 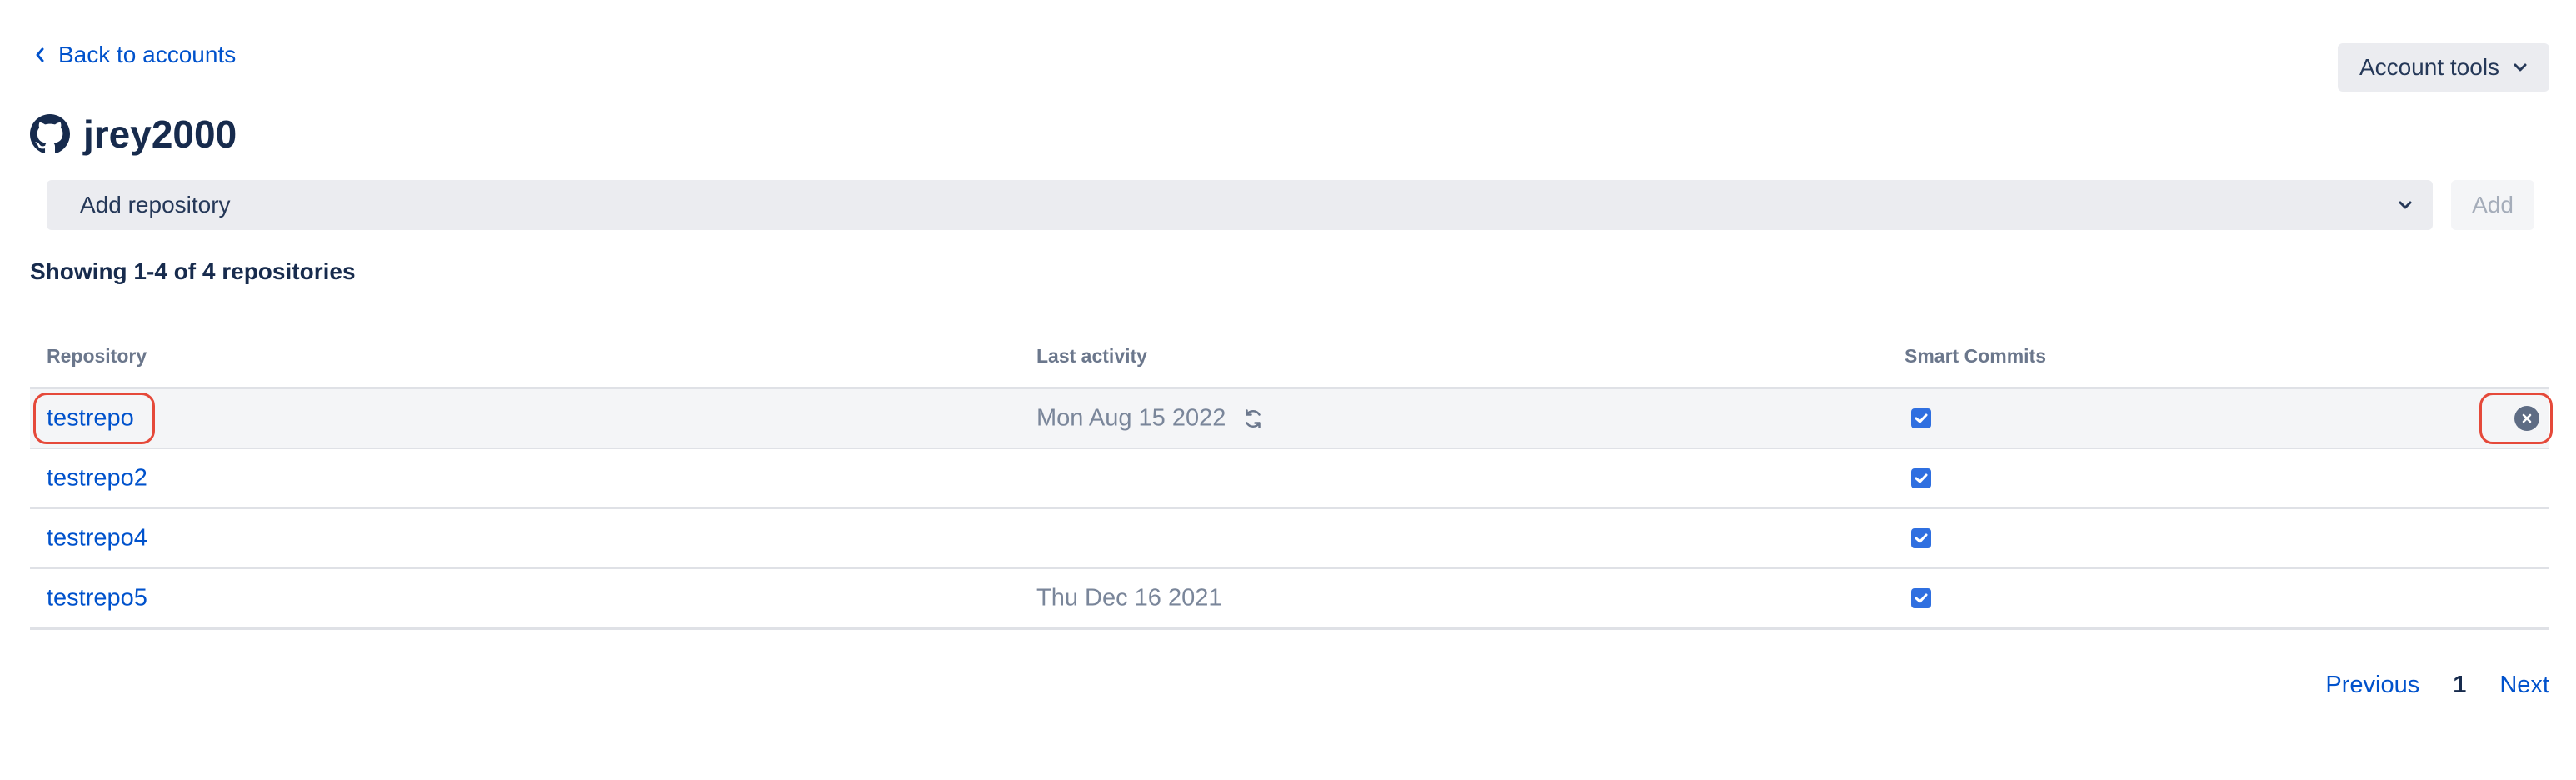 I want to click on last-activity-cell: Thu Dec 16 2021, so click(x=1128, y=598).